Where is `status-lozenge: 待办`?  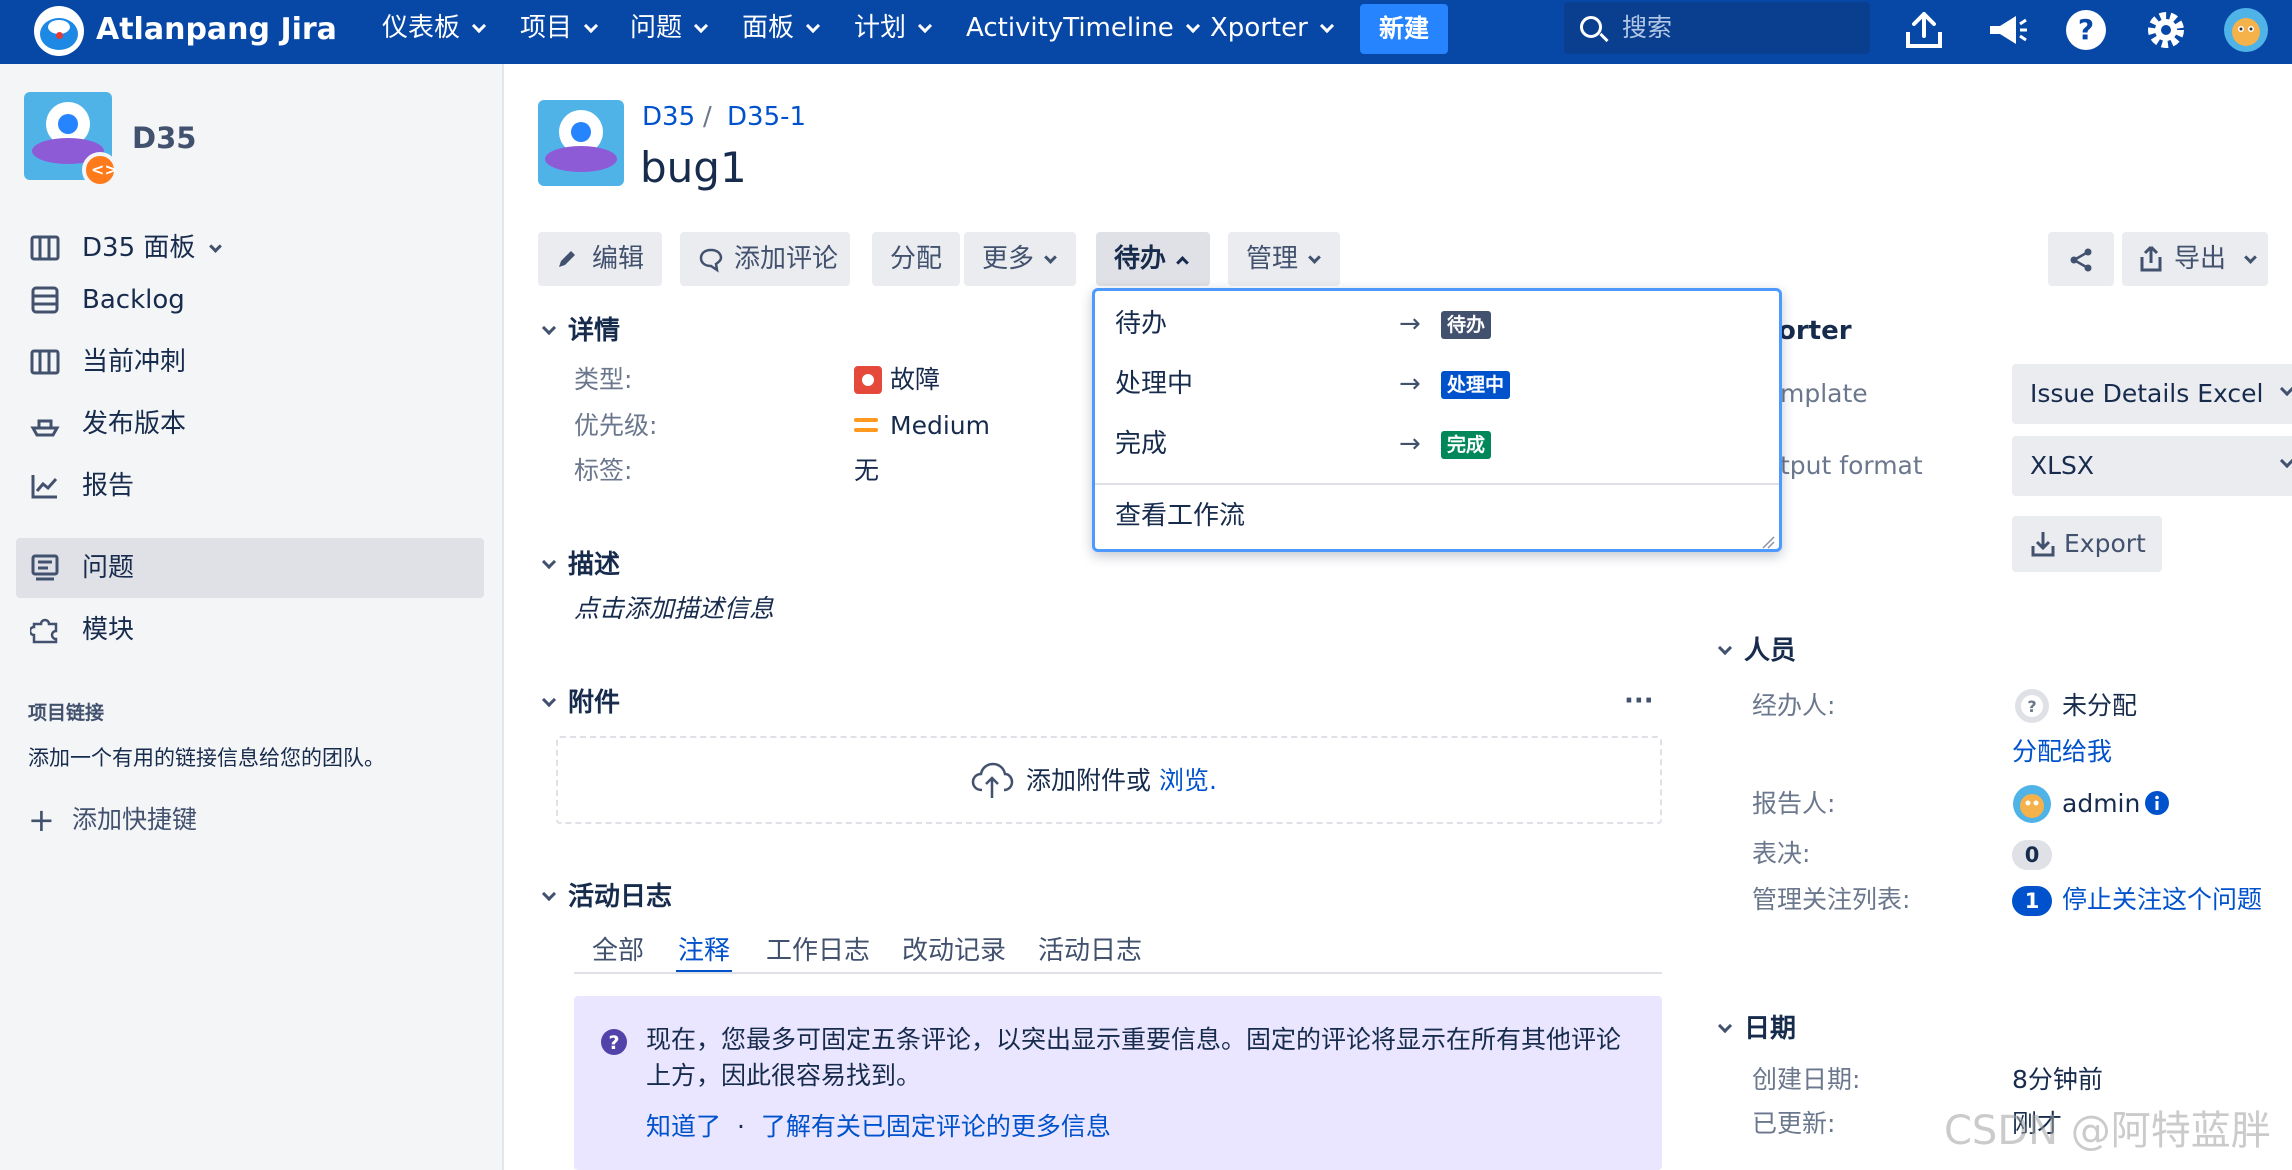 status-lozenge: 待办 is located at coordinates (1466, 325).